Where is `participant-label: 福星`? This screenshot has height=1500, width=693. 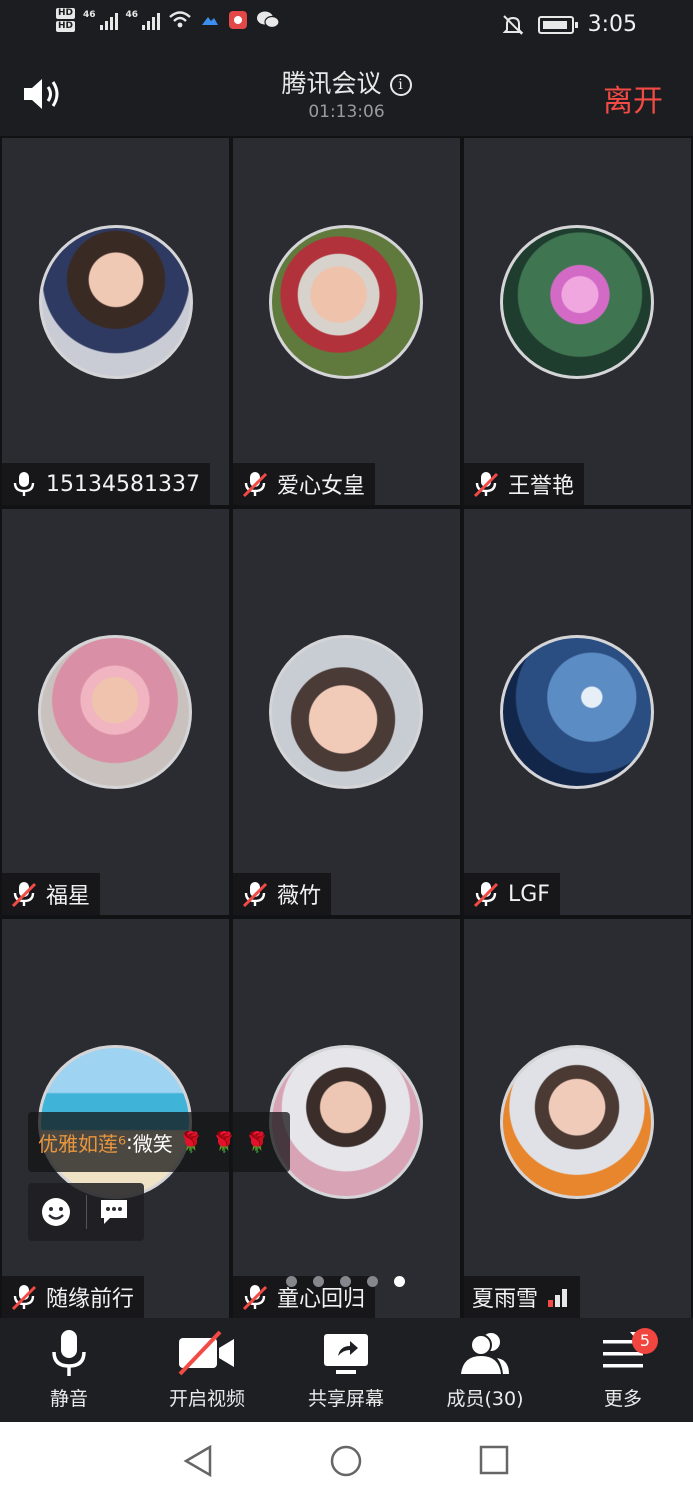 participant-label: 福星 is located at coordinates (51, 894).